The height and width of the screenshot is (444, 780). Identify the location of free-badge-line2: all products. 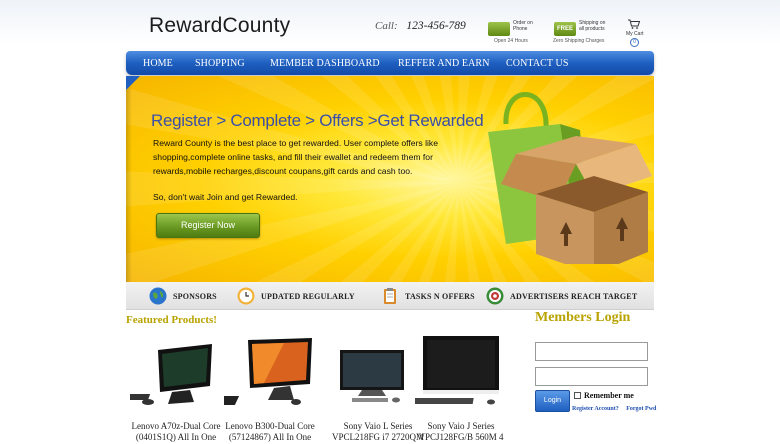
(592, 29).